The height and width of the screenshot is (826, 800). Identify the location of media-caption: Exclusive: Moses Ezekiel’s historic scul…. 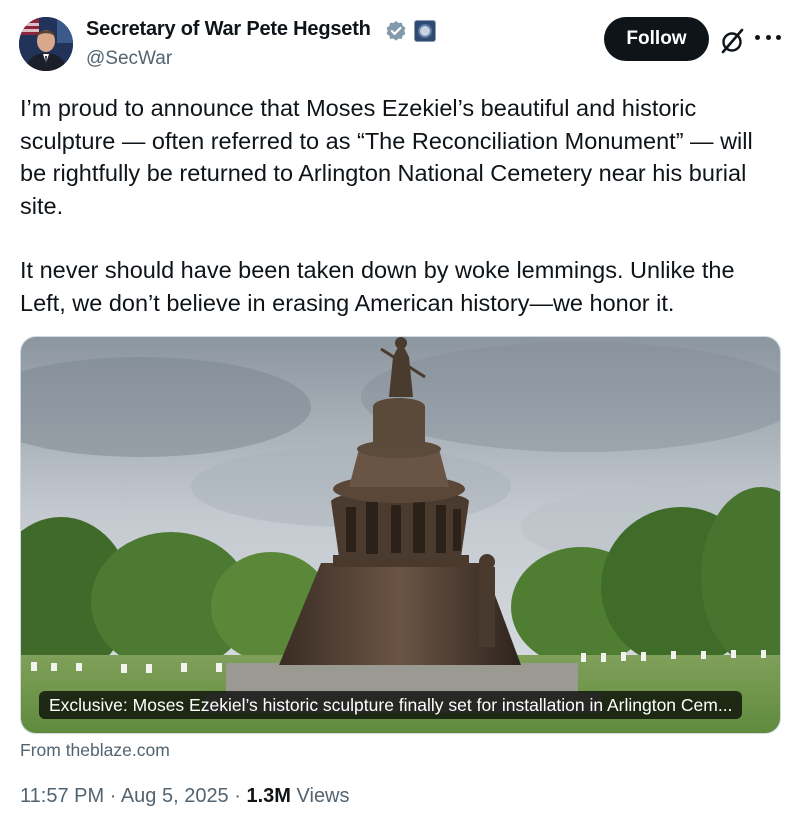
(391, 705).